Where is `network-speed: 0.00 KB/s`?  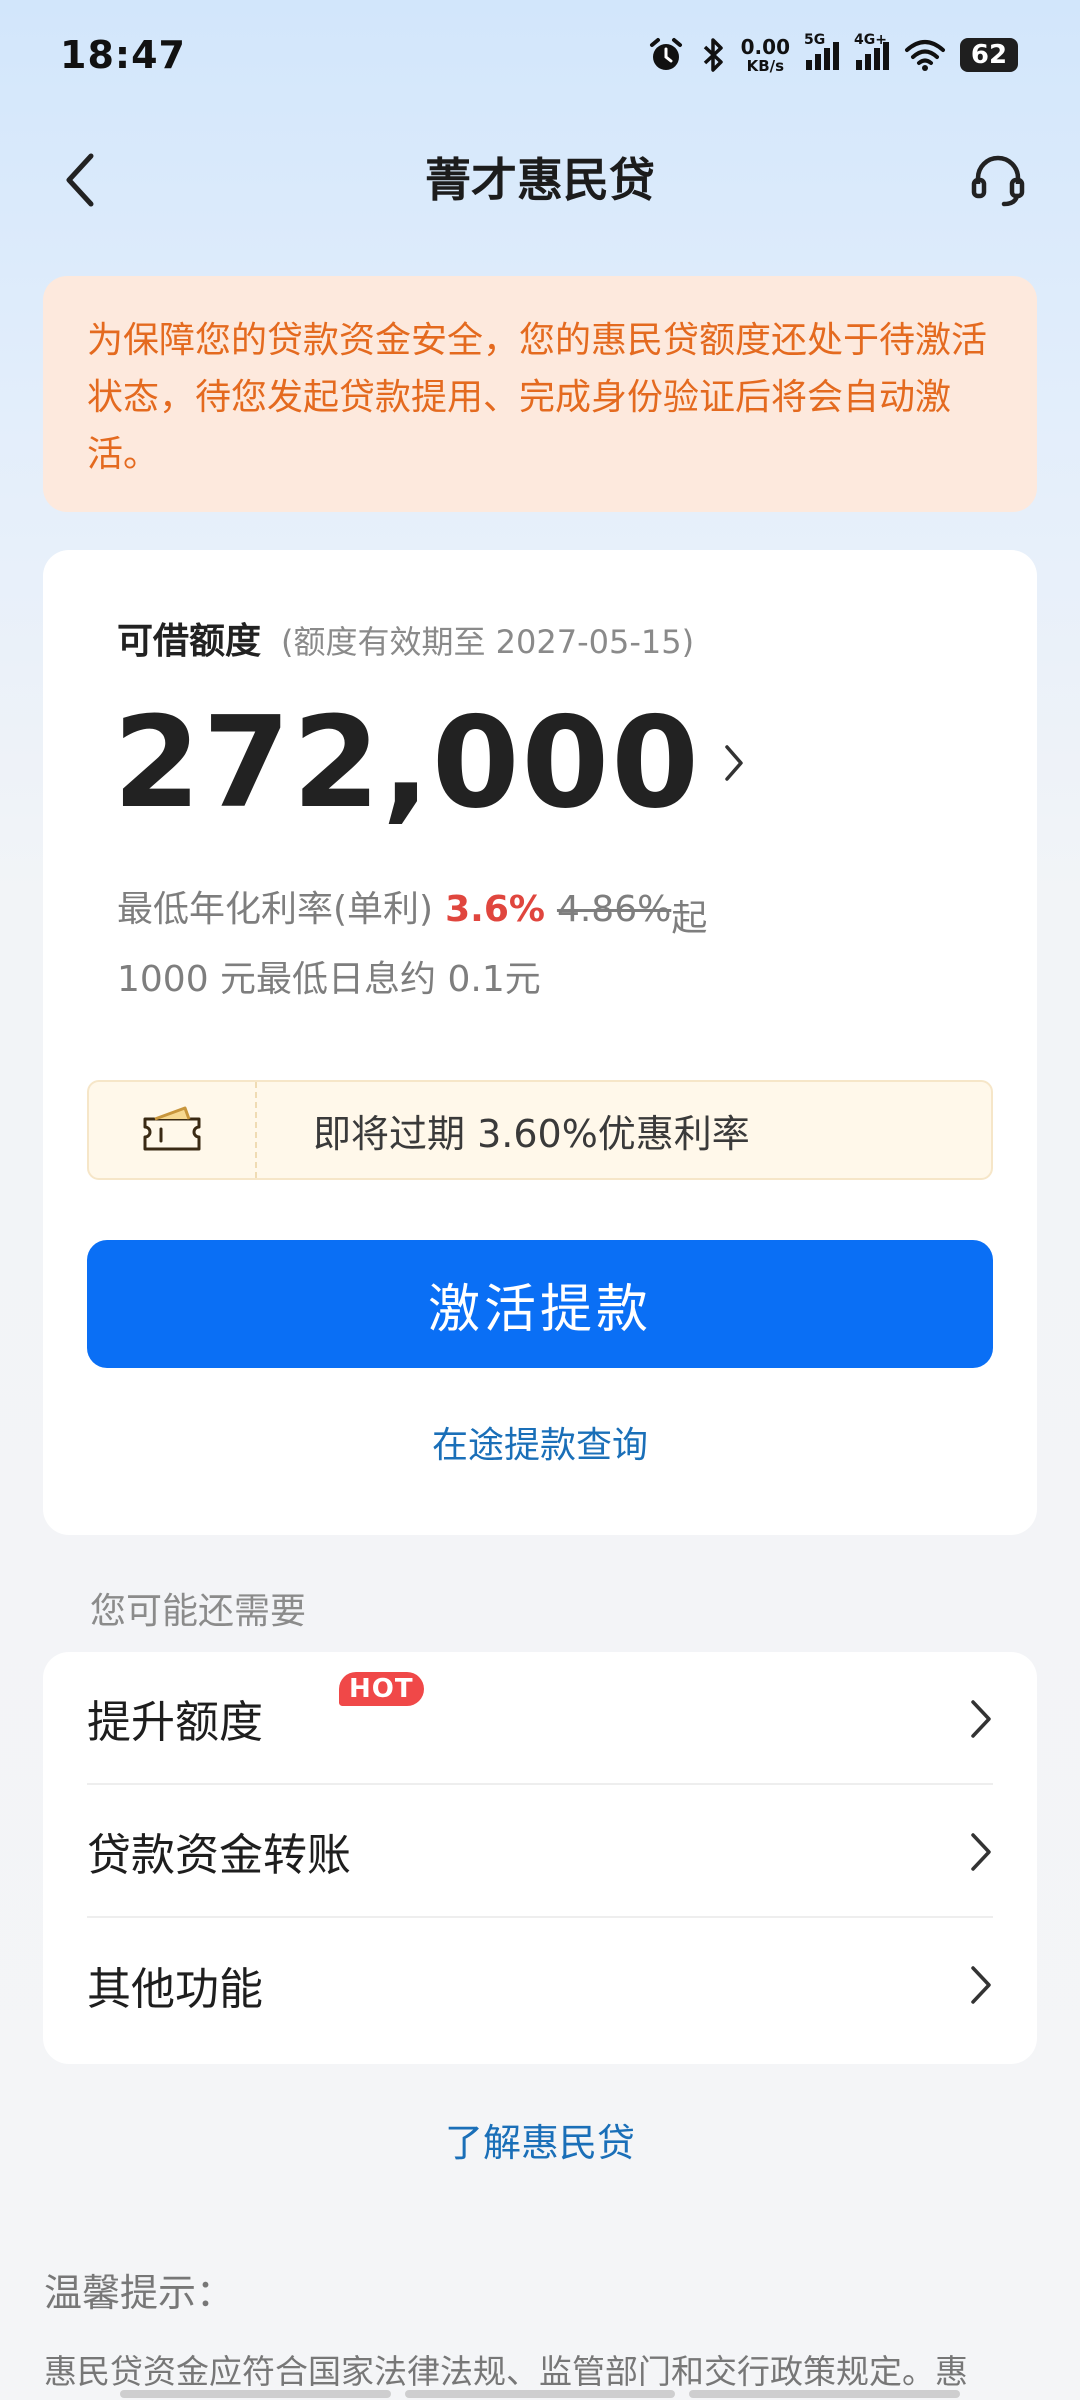 network-speed: 0.00 KB/s is located at coordinates (765, 54).